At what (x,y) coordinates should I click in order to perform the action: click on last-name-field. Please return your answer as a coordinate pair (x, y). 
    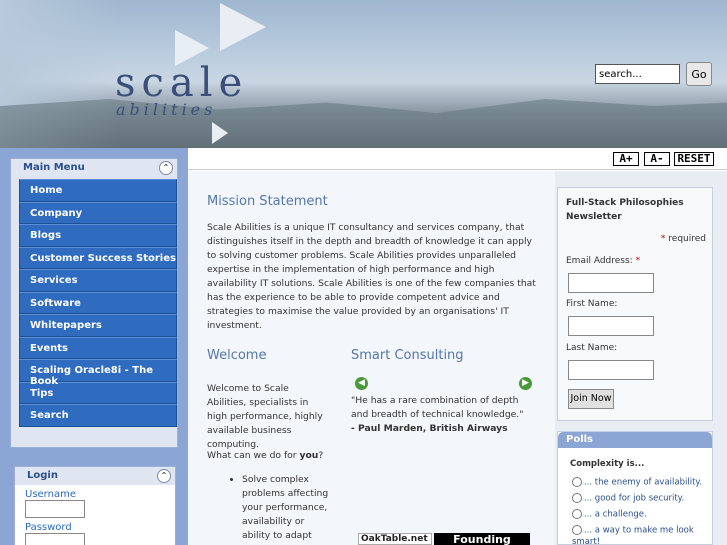
    Looking at the image, I should click on (611, 370).